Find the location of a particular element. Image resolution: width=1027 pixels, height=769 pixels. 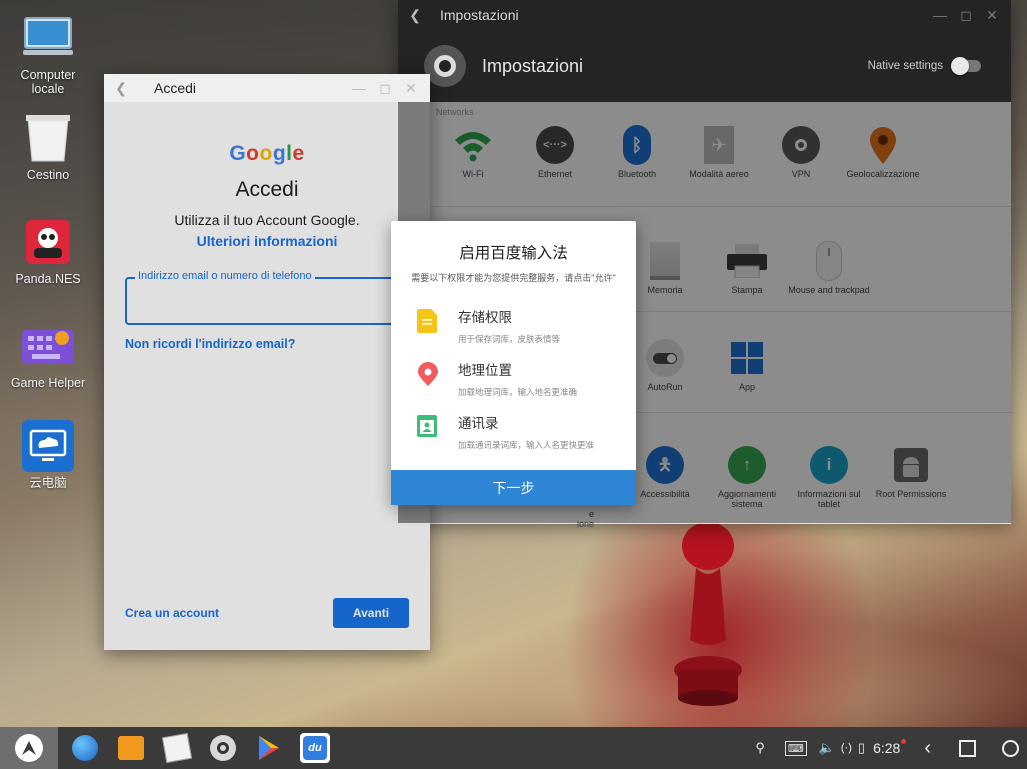

trash-icon is located at coordinates (48, 138).